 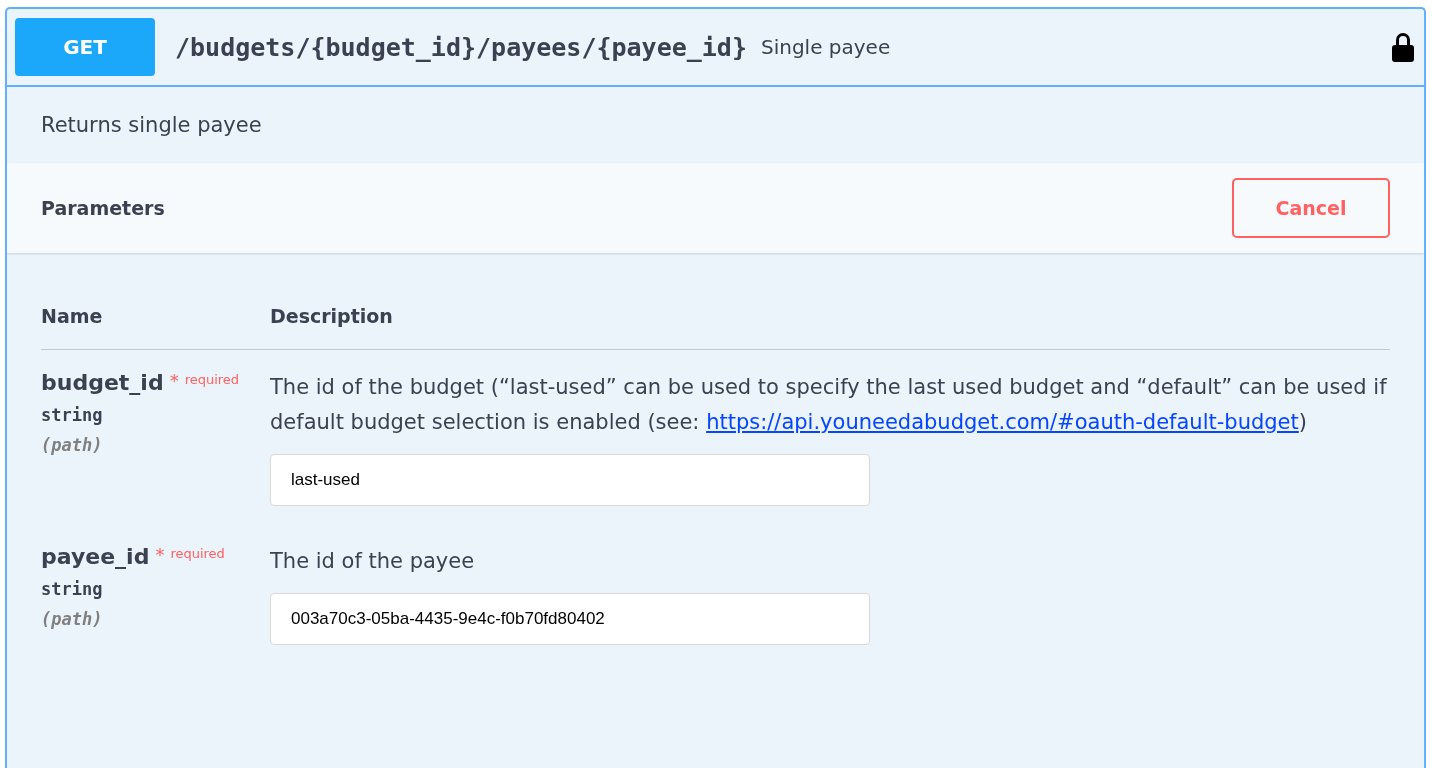 I want to click on parameters-title: Parameters, so click(x=103, y=208).